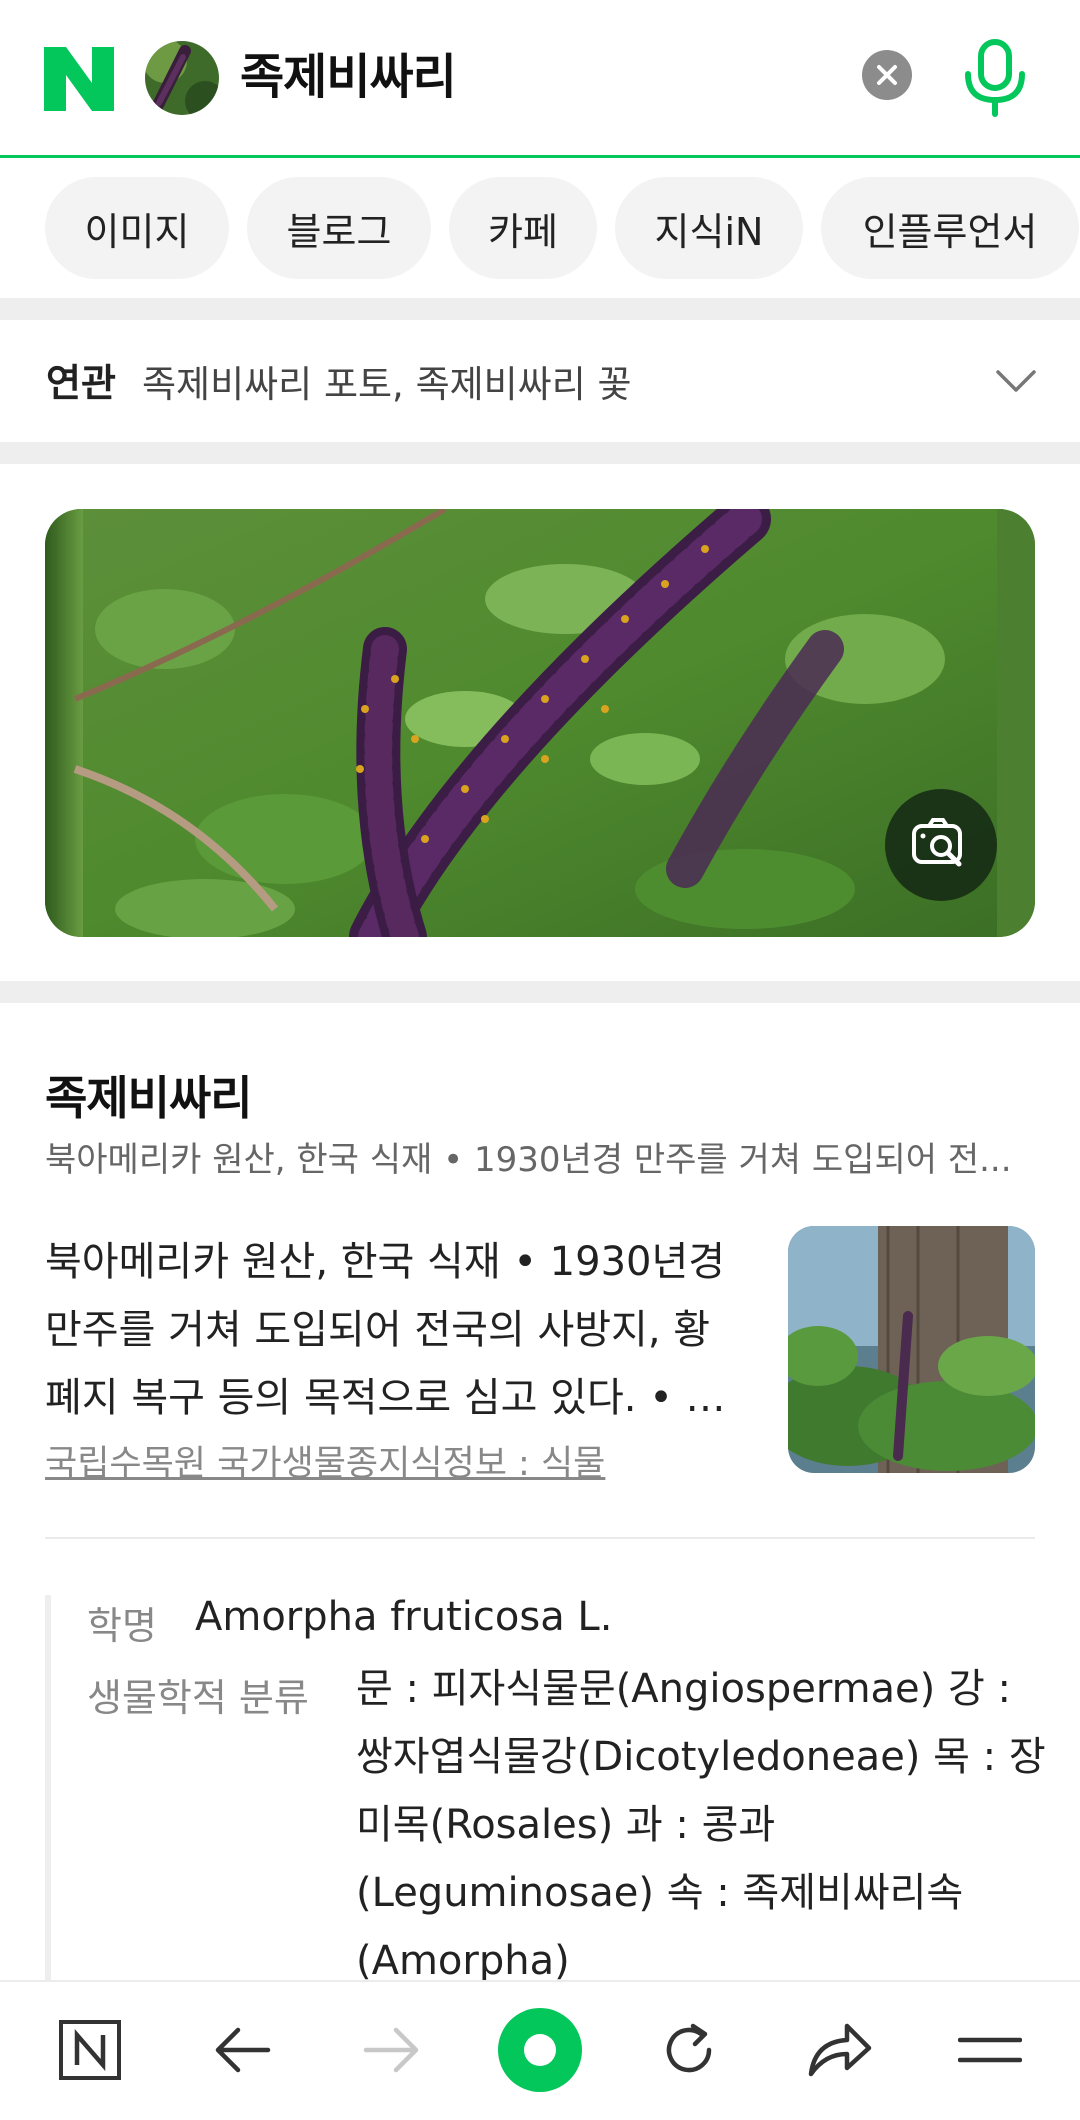 The height and width of the screenshot is (2120, 1080). What do you see at coordinates (385, 1262) in the screenshot?
I see `description-line: 북아메리카 원산, 한국 식재 • 1930년경` at bounding box center [385, 1262].